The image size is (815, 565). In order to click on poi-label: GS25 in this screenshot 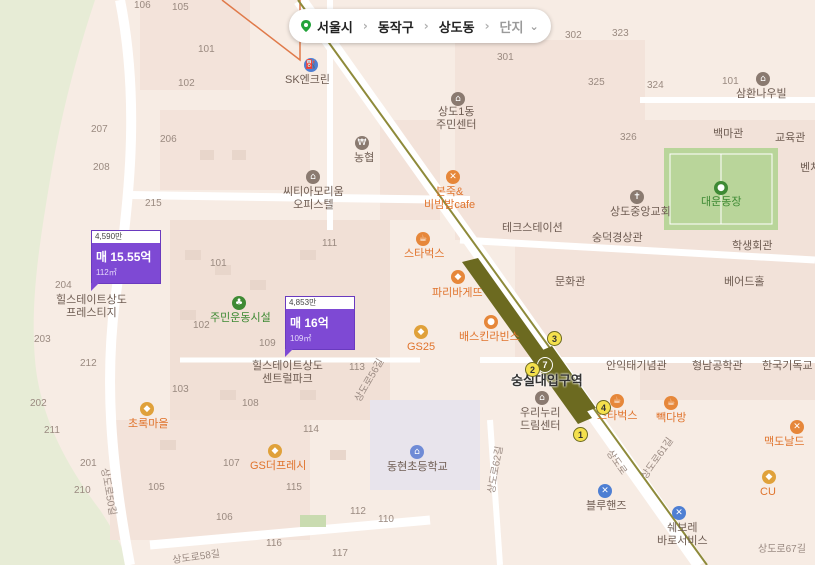, I will do `click(421, 347)`.